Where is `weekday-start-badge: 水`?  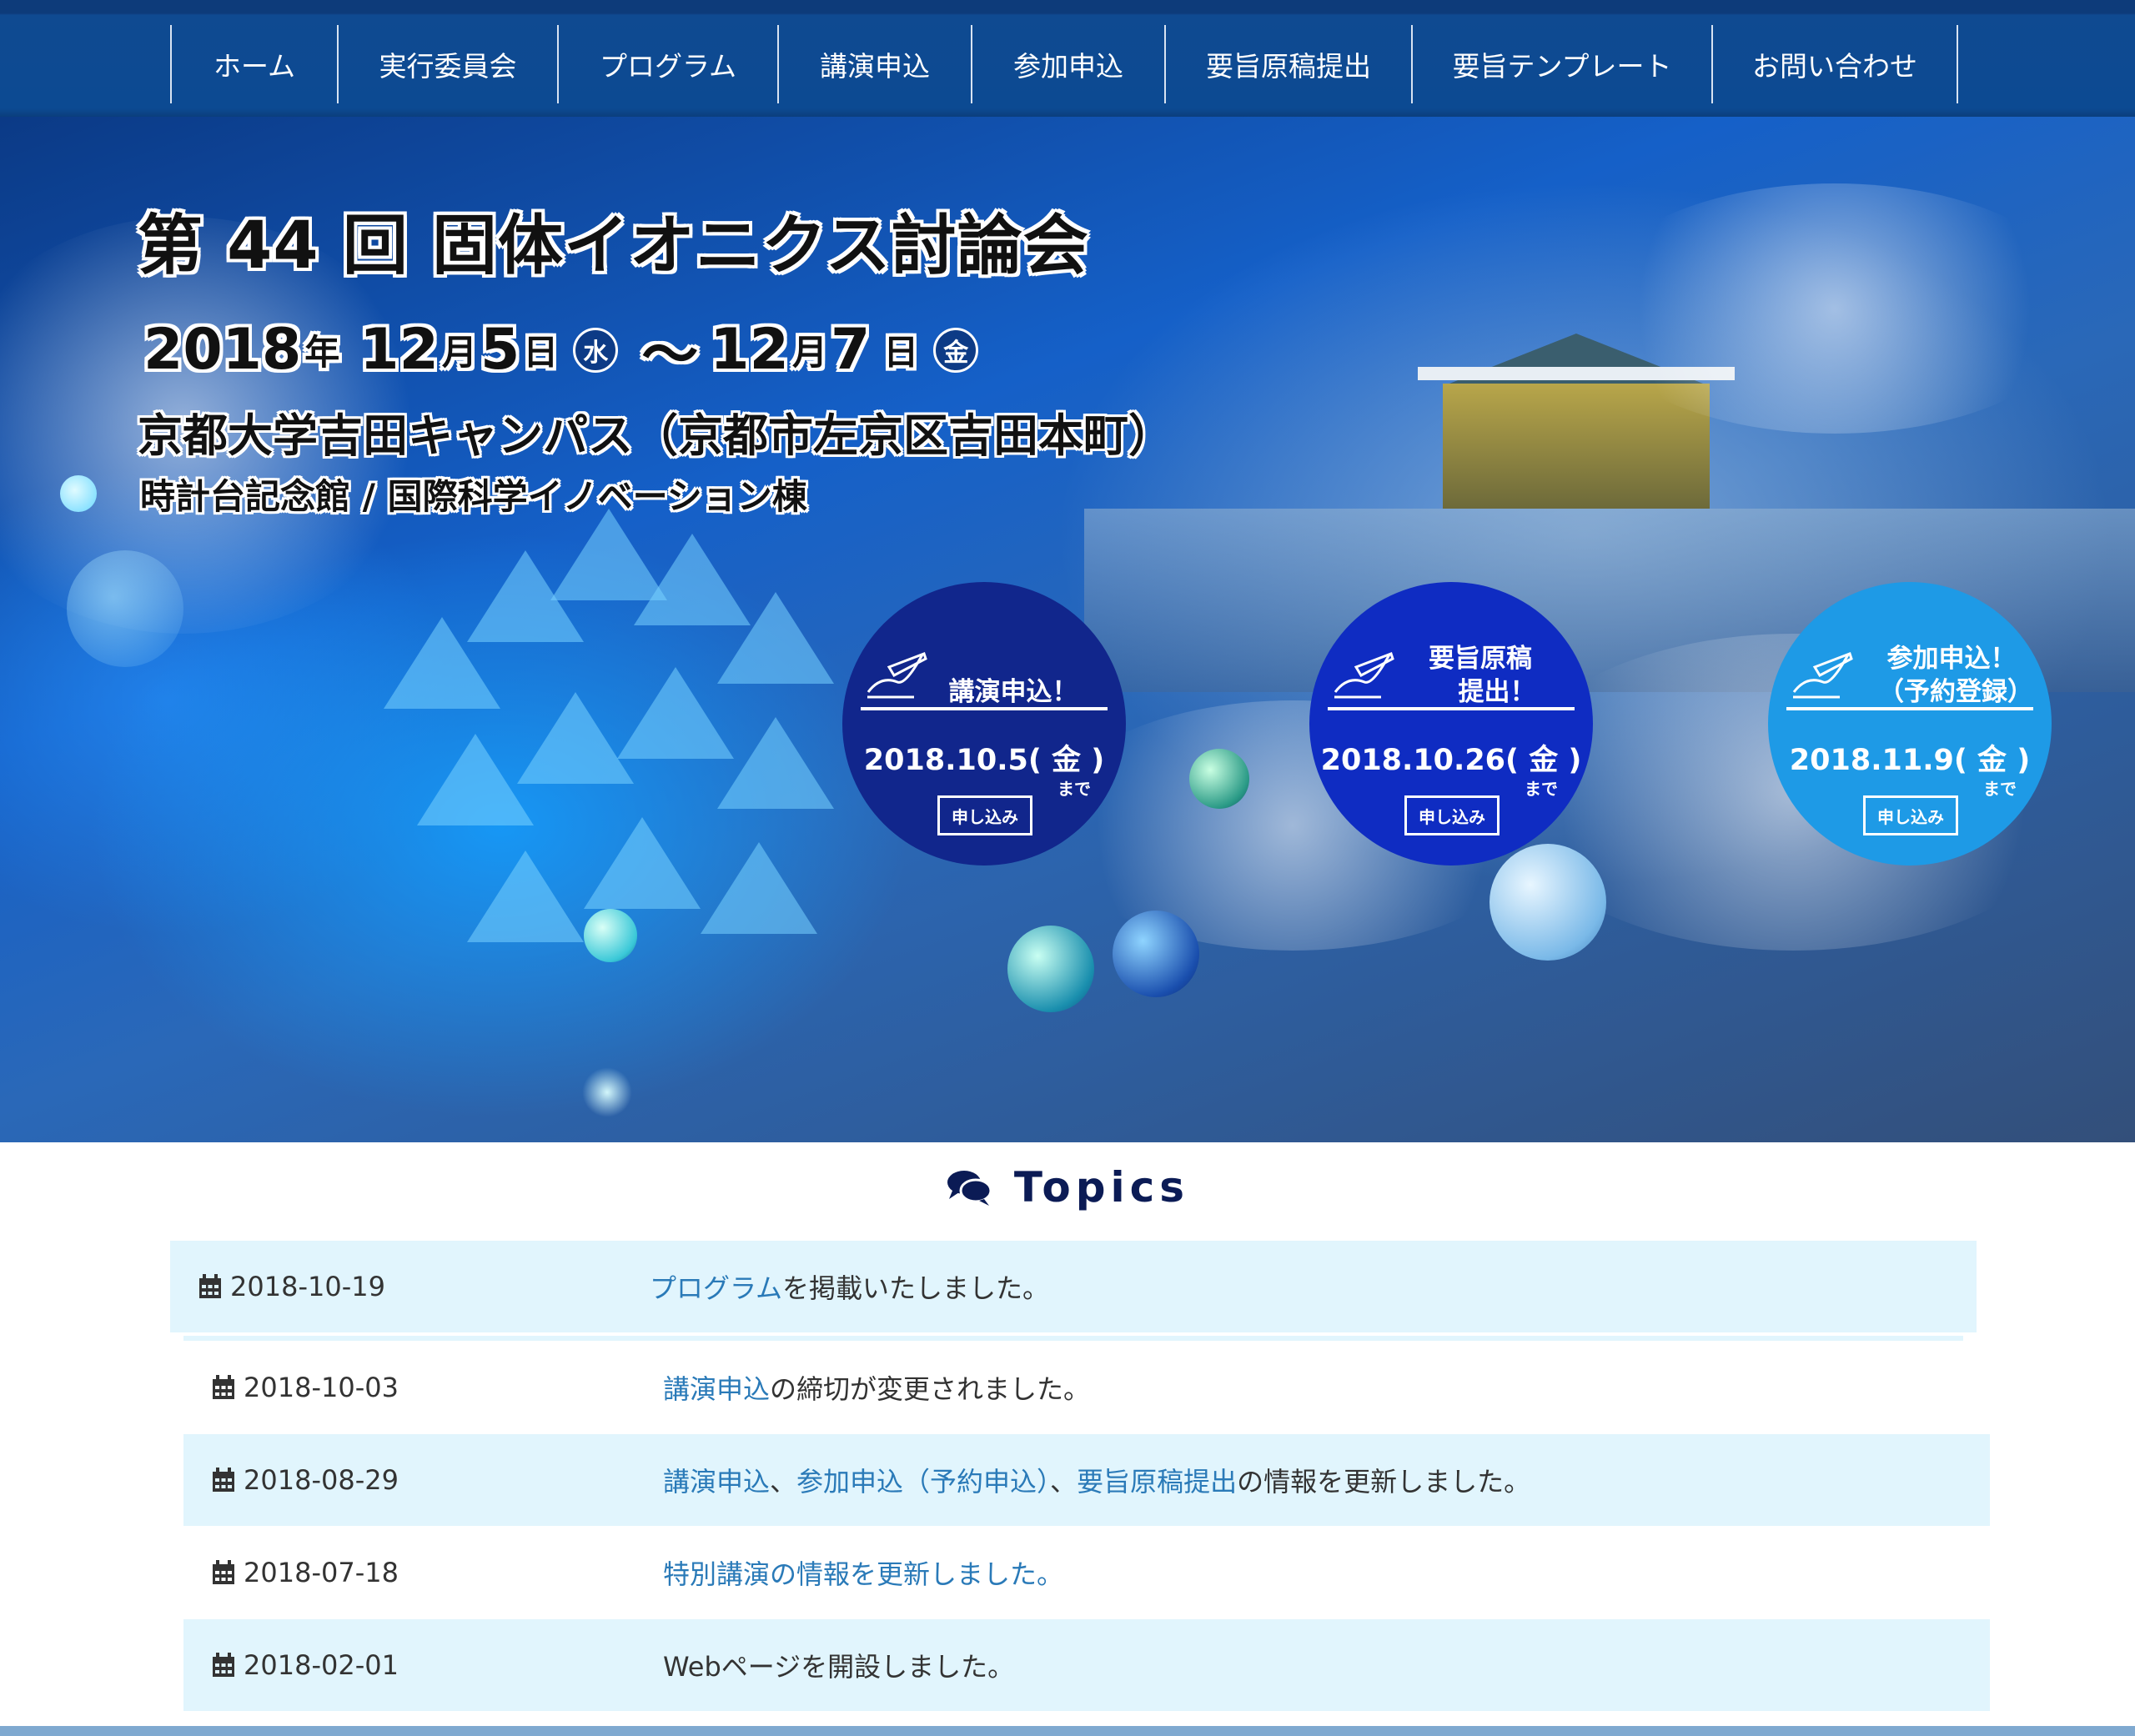
weekday-start-badge: 水 is located at coordinates (596, 350).